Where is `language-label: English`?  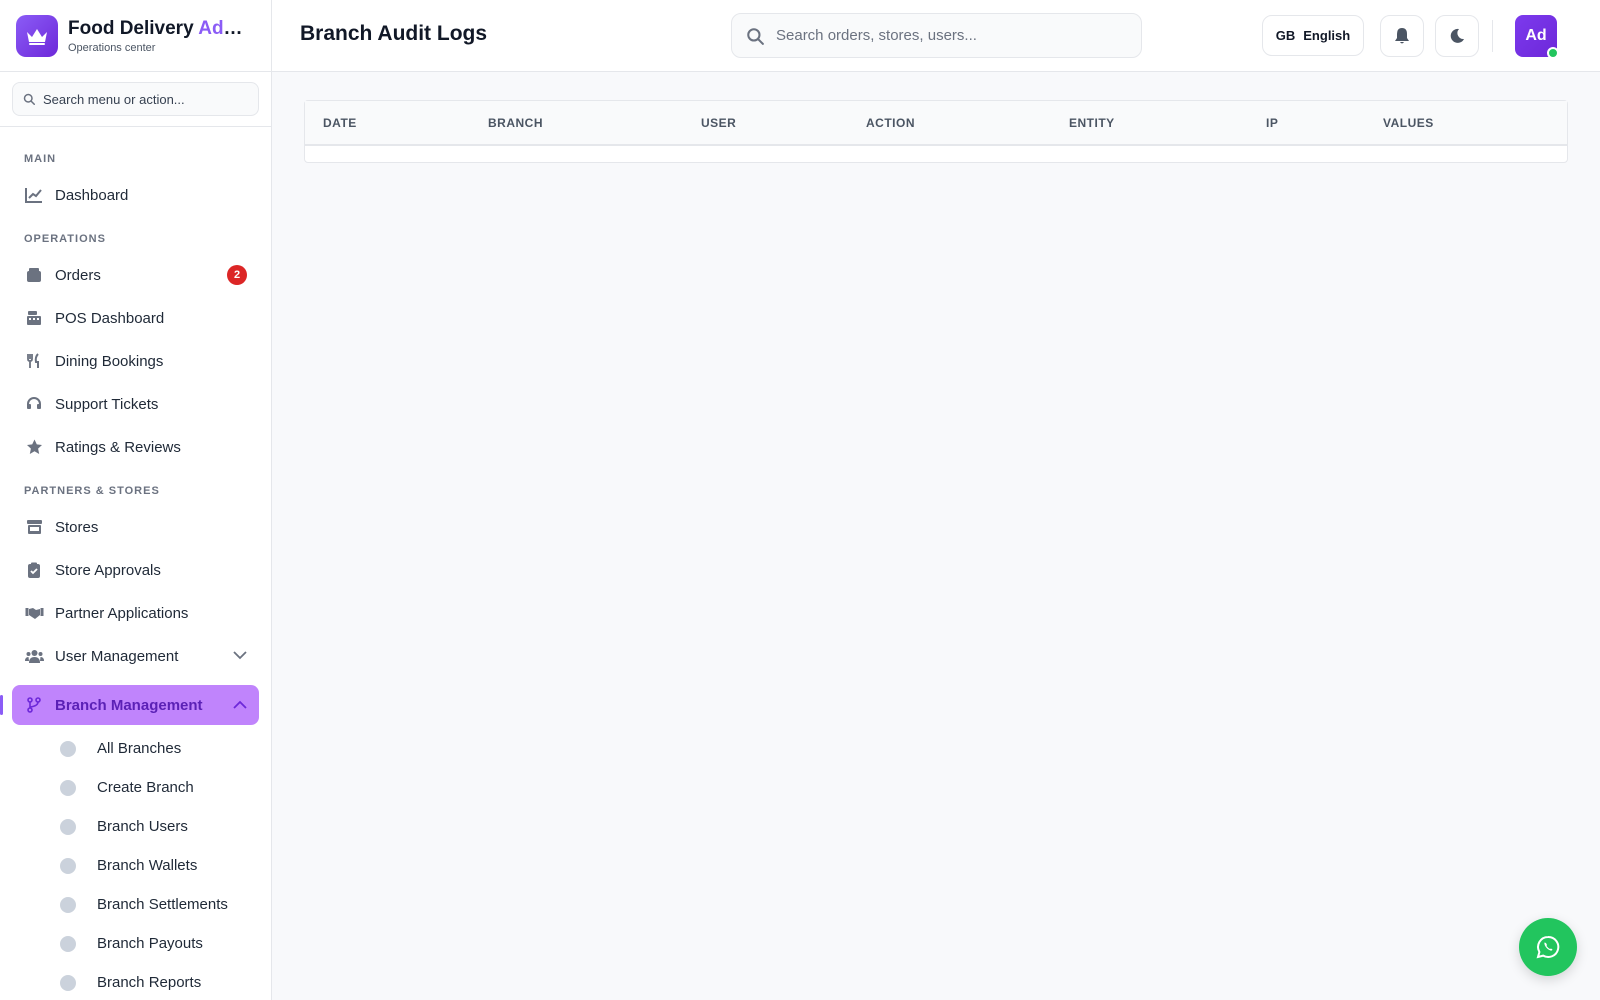 language-label: English is located at coordinates (1327, 35).